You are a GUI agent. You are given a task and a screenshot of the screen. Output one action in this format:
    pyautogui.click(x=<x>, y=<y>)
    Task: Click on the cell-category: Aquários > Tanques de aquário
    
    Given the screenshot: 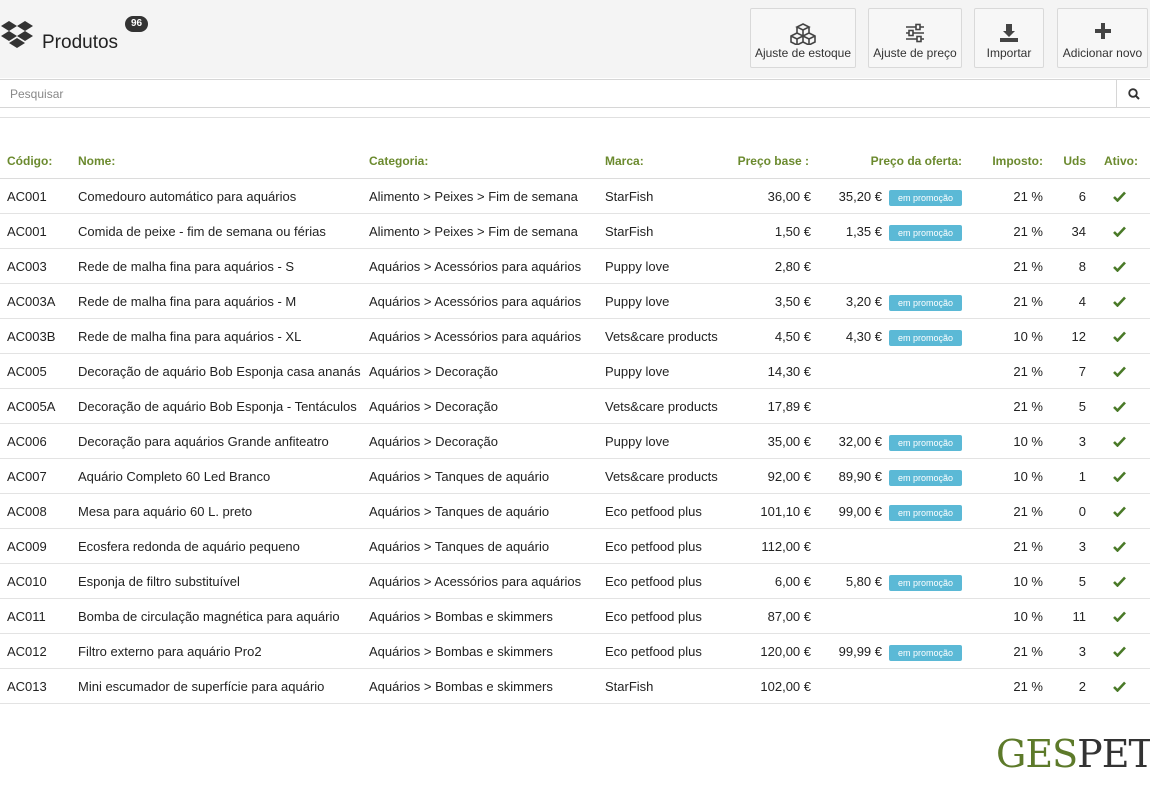 What is the action you would take?
    pyautogui.click(x=459, y=511)
    